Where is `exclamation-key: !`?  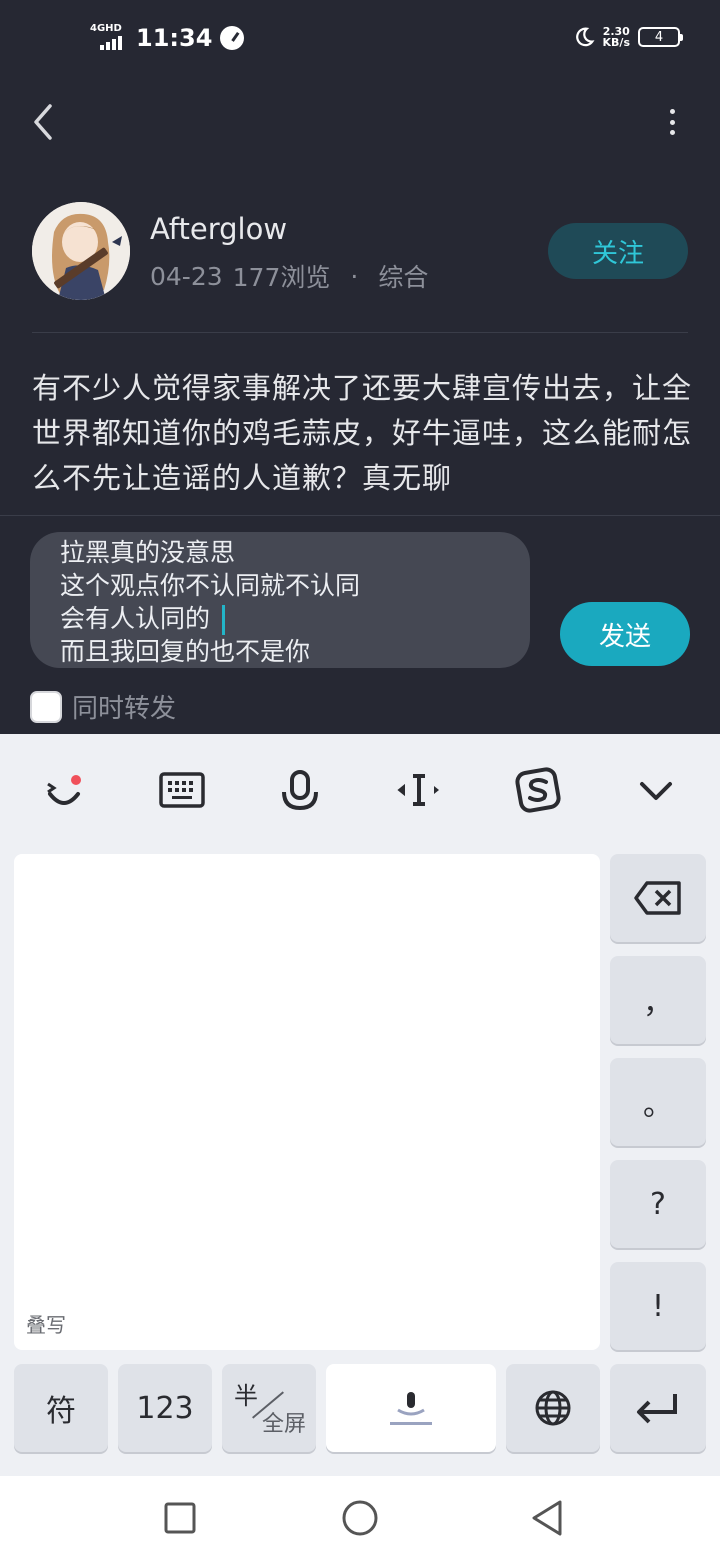 exclamation-key: ! is located at coordinates (658, 1306).